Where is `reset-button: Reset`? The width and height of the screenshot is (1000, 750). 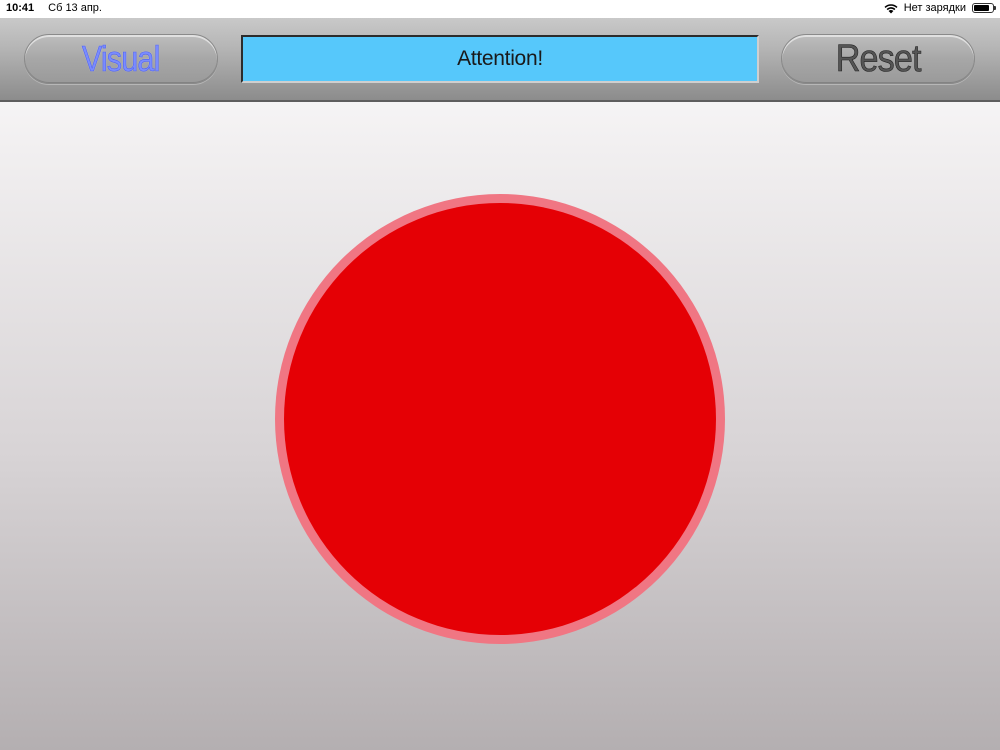
reset-button: Reset is located at coordinates (878, 59).